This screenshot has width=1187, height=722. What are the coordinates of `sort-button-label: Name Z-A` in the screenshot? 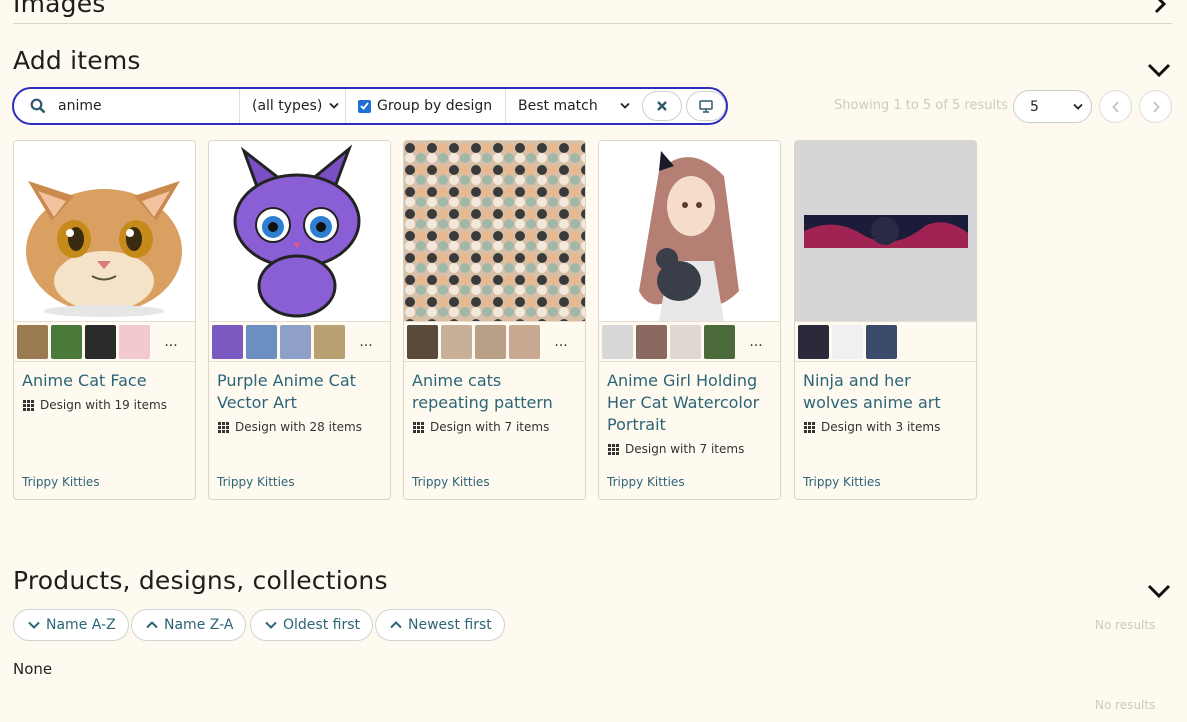 It's located at (199, 625).